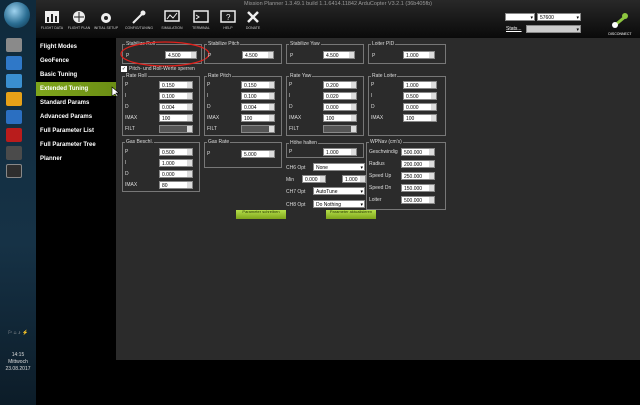 This screenshot has width=640, height=405. What do you see at coordinates (553, 29) in the screenshot?
I see `link-select` at bounding box center [553, 29].